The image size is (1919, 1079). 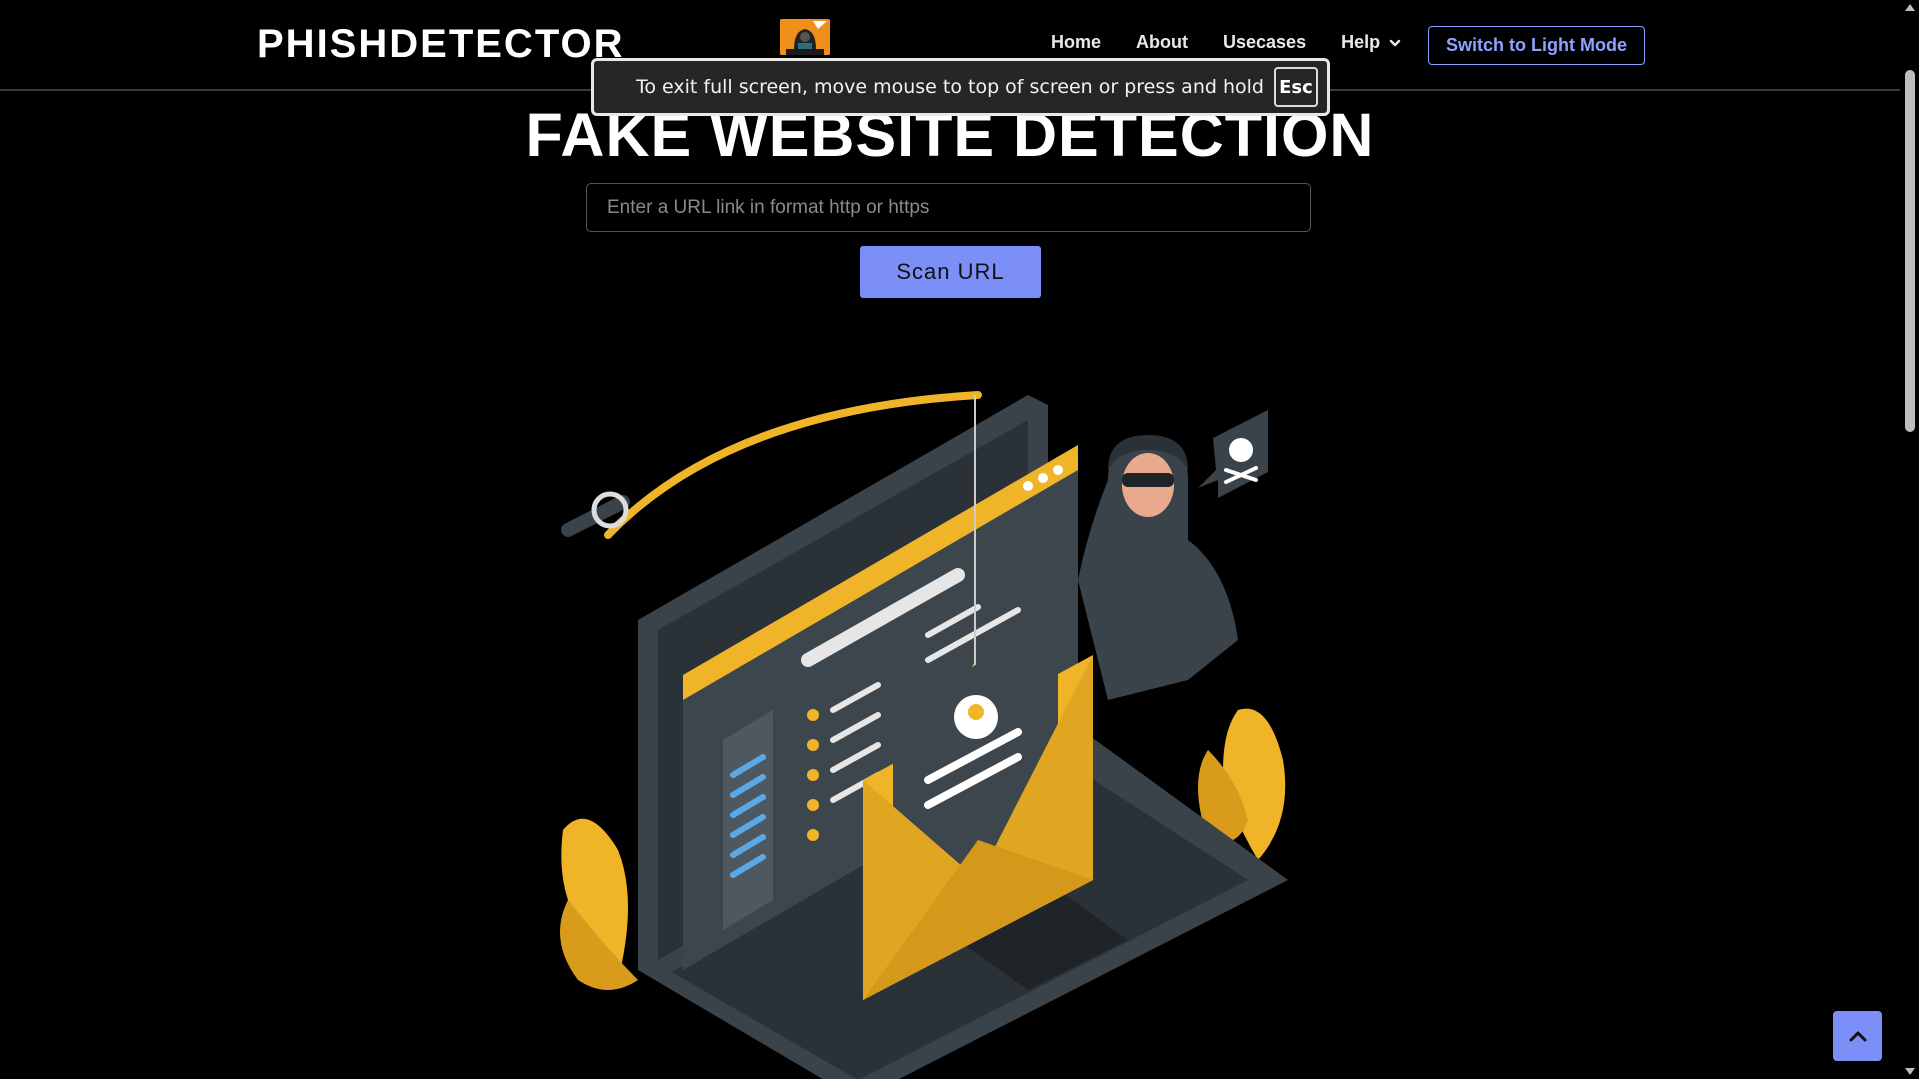 I want to click on scroll-thumb, so click(x=1910, y=251).